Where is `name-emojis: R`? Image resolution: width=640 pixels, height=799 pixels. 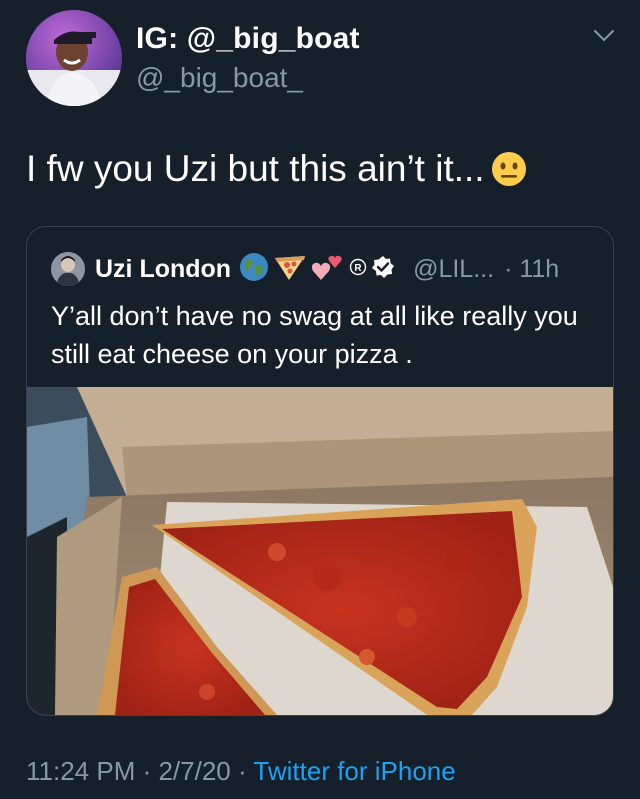 name-emojis: R is located at coordinates (317, 269).